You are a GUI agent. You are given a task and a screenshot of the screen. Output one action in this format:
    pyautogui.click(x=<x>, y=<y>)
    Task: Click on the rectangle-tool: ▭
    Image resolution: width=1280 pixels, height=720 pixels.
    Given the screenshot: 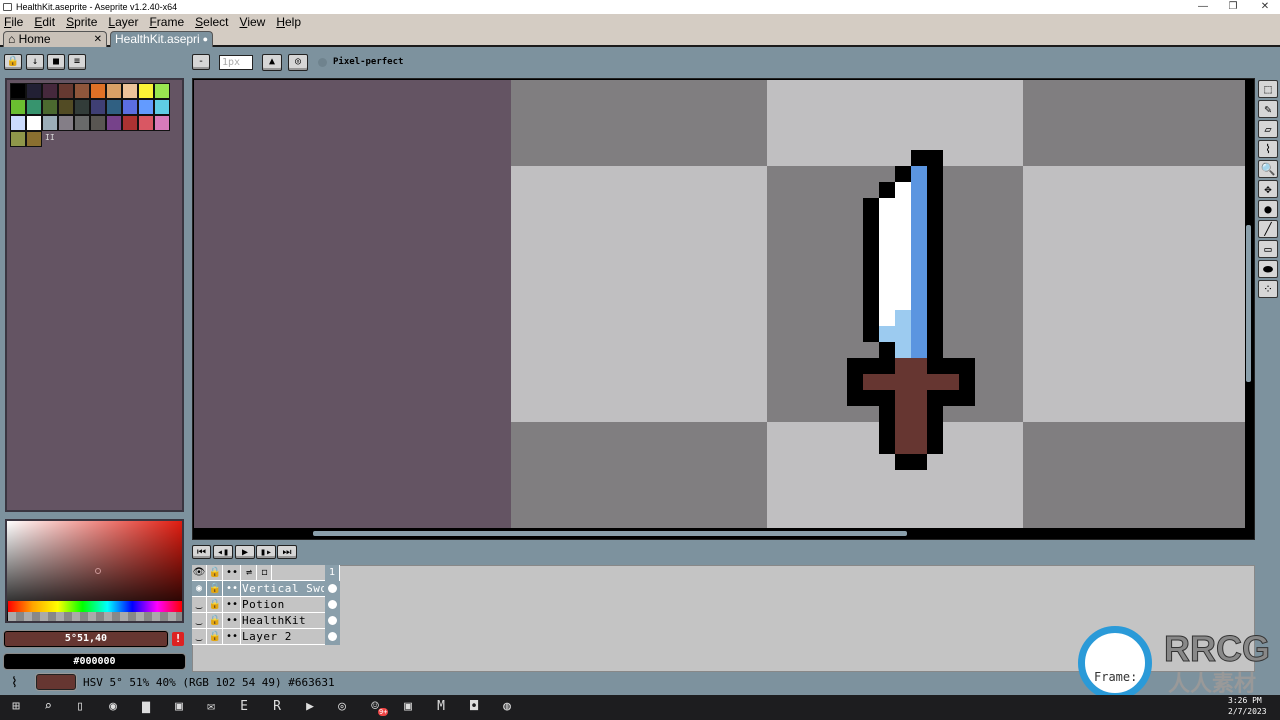 What is the action you would take?
    pyautogui.click(x=1268, y=249)
    